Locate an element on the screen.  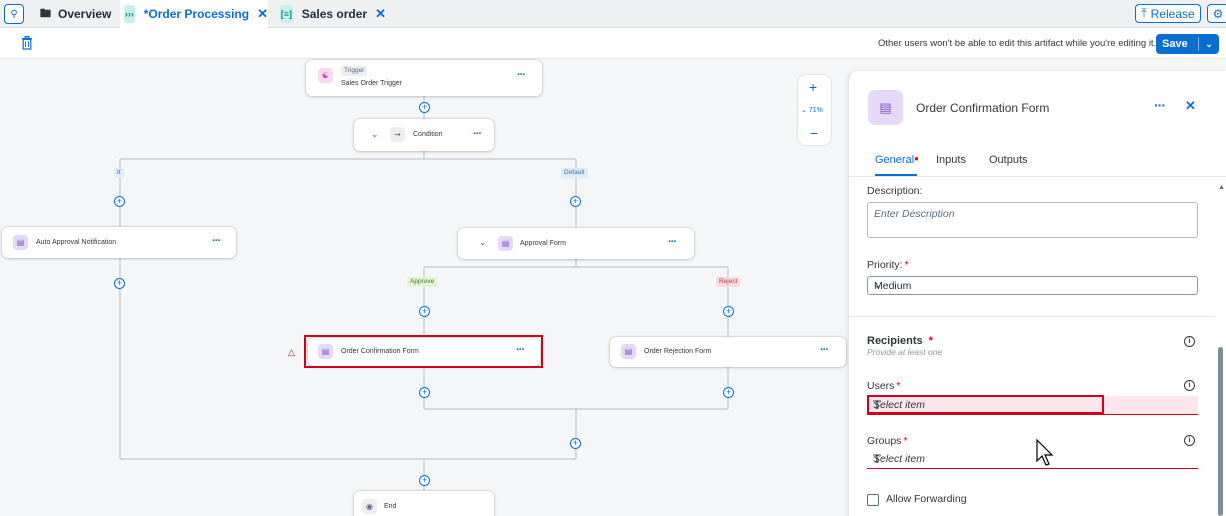
auto-approval-node: ▤ Auto Approval Notification ··· is located at coordinates (119, 242).